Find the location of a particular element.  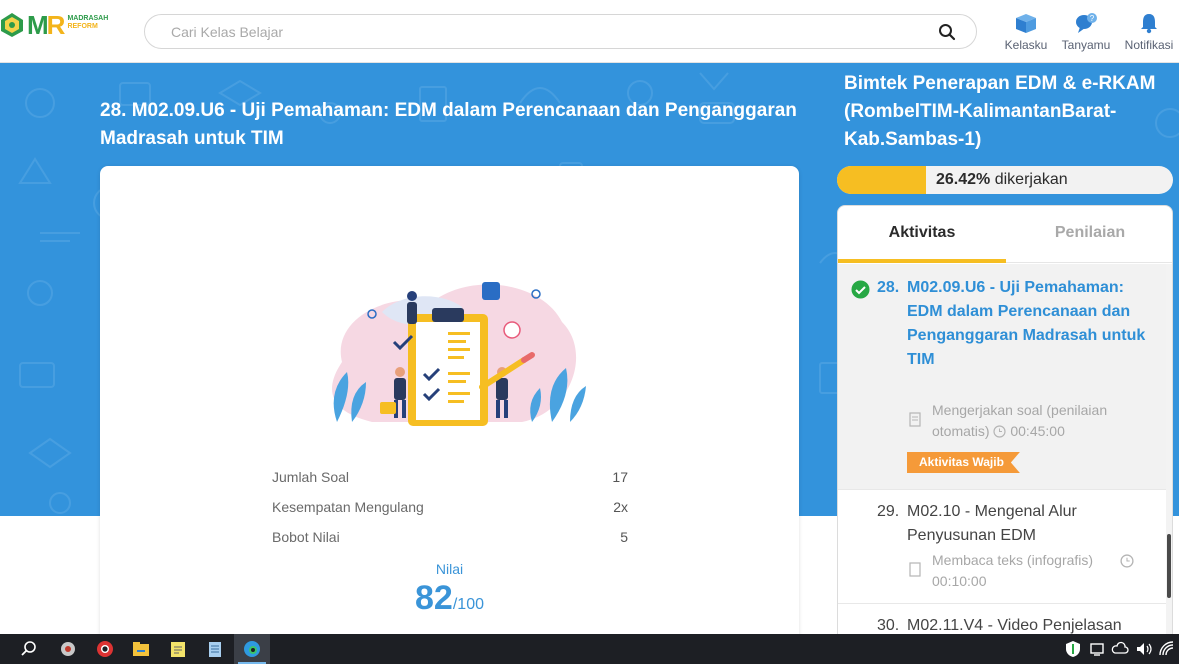

bell-icon is located at coordinates (1149, 24).